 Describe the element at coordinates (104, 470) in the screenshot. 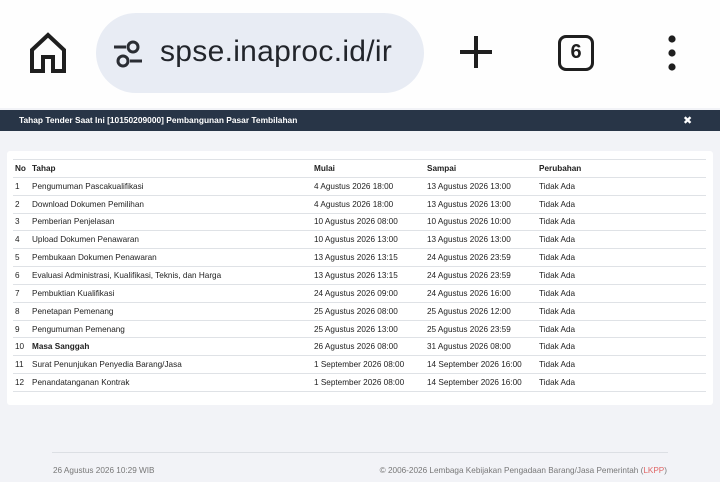

I see `footer-datetime: 26 Agustus 2026 10:29 WIB` at that location.